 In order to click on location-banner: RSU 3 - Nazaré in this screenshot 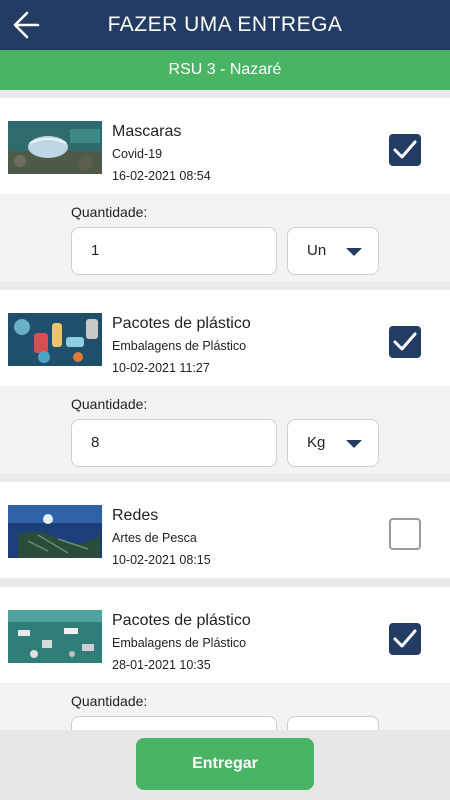, I will do `click(225, 70)`.